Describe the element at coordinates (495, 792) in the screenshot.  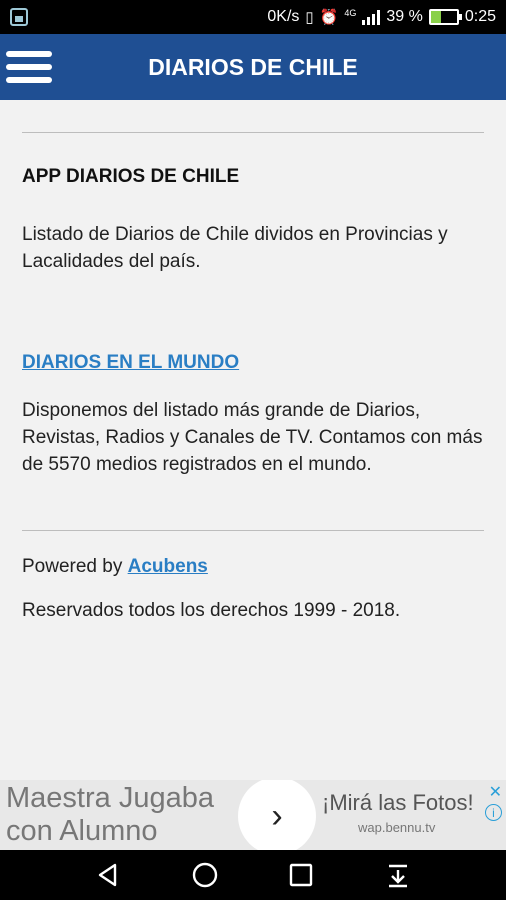
I see `close-icon: ✕` at that location.